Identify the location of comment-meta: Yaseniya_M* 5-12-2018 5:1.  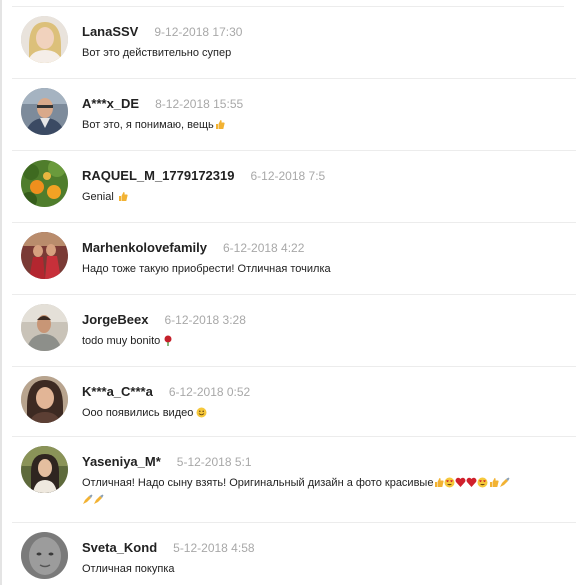
(167, 462).